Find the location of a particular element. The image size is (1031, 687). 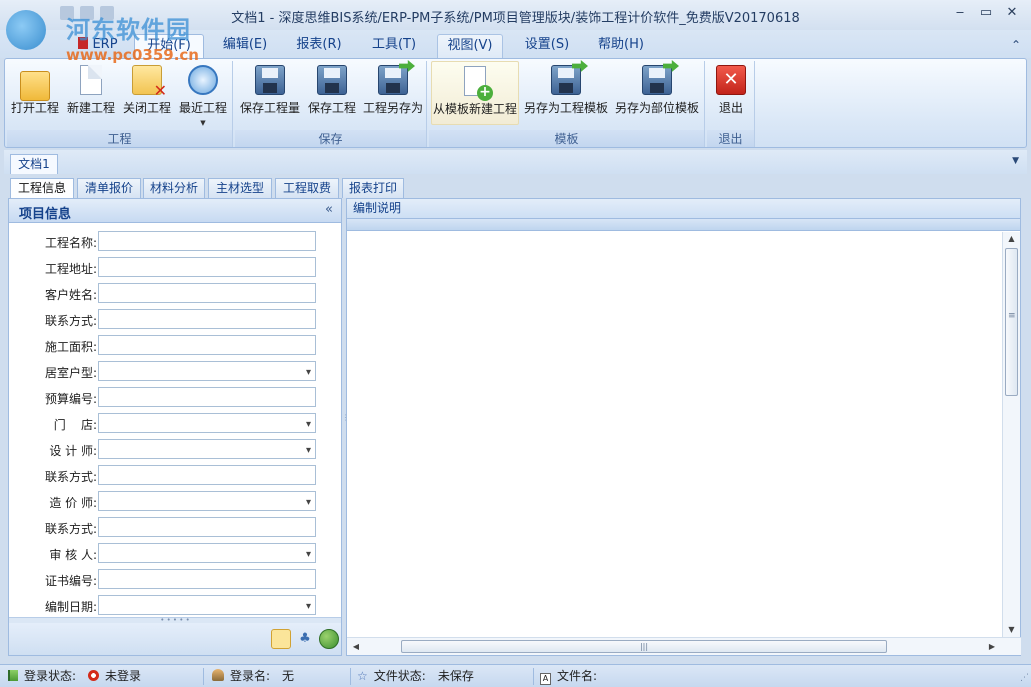

cost-engineer-select is located at coordinates (207, 501).